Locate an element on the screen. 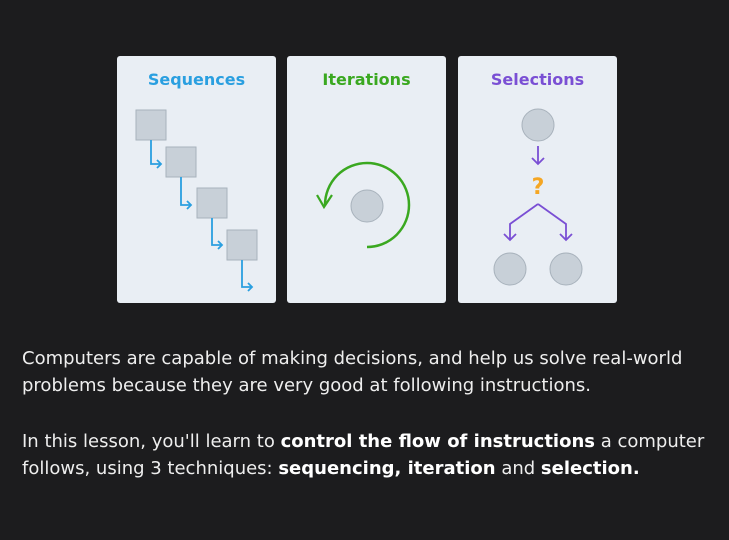  sequences-card: Sequences is located at coordinates (196, 179).